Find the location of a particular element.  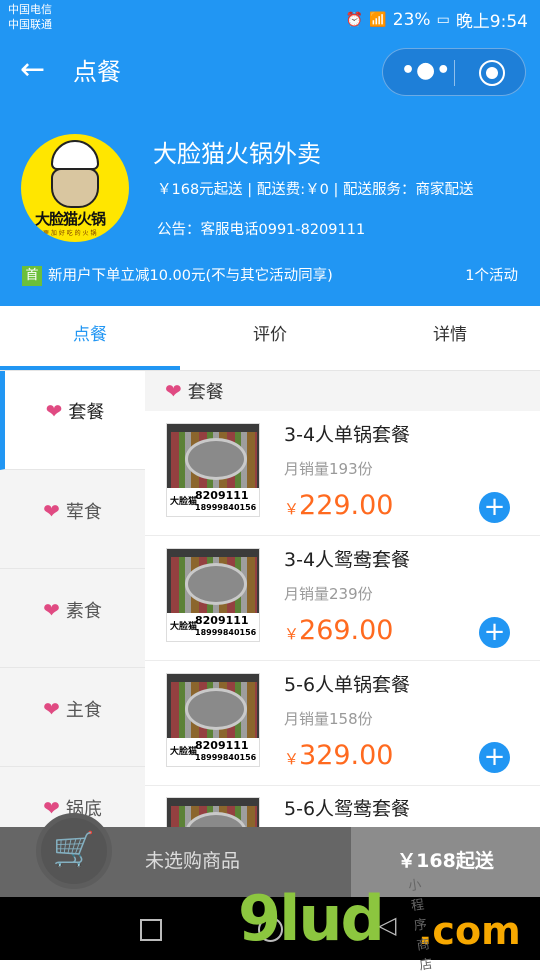

category-label: 素食 is located at coordinates (83, 611).